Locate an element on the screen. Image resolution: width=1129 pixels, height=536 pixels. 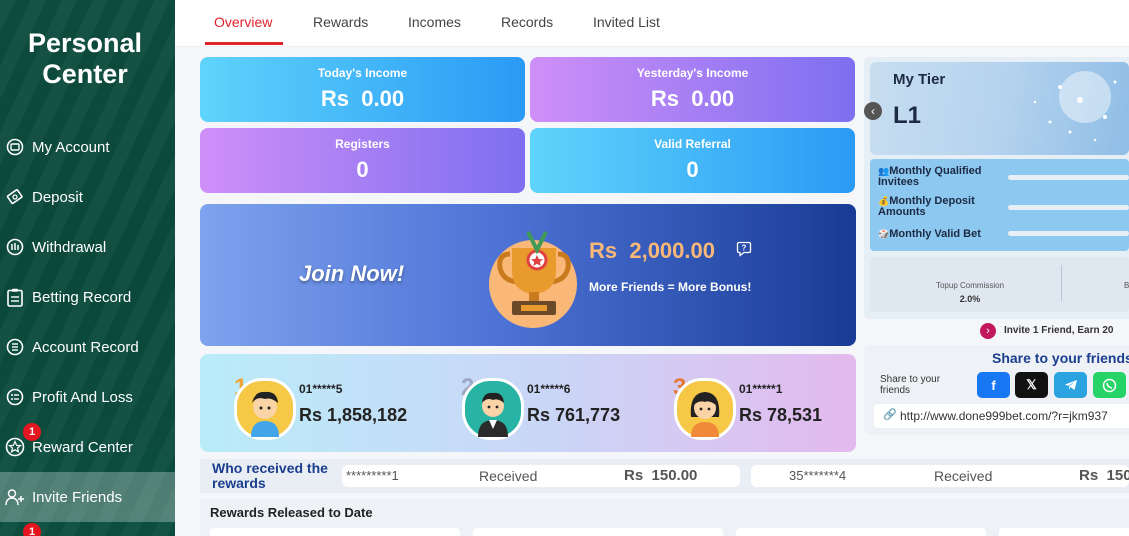
x-share-icon: 𝕏 is located at coordinates (1031, 385).